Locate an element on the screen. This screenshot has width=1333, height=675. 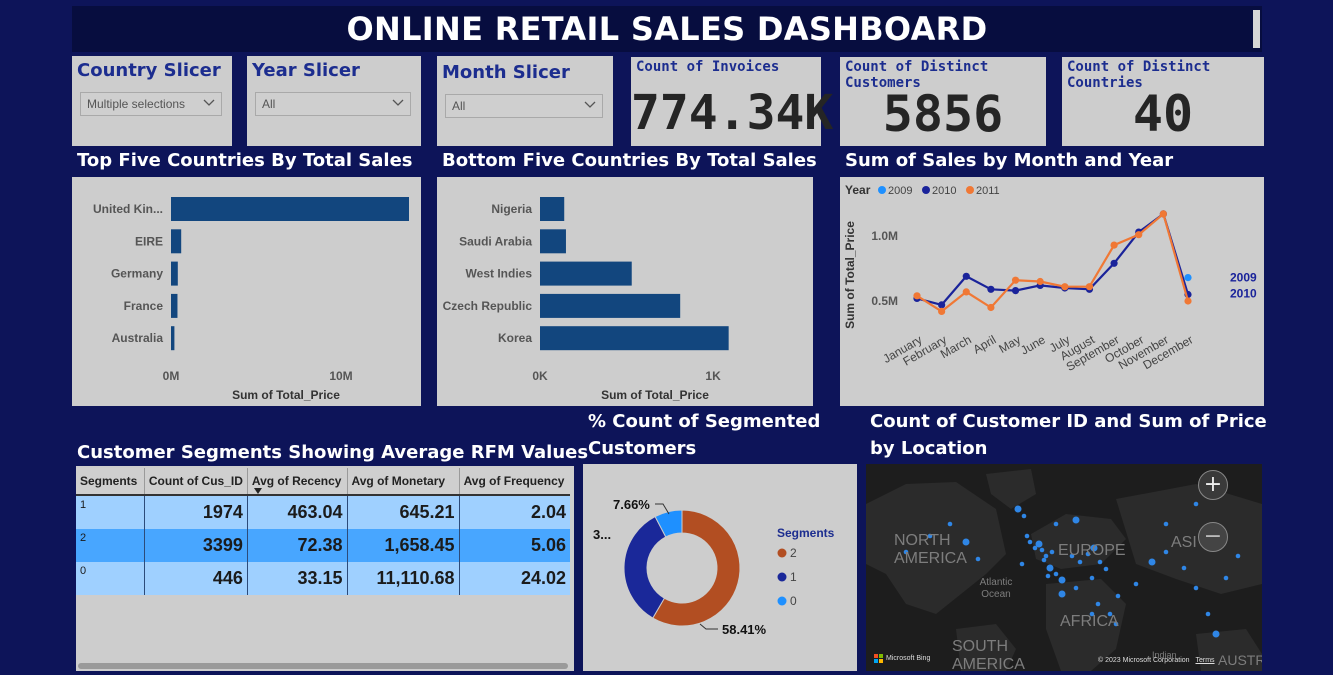
x-tick-label: 10M is located at coordinates (340, 376).